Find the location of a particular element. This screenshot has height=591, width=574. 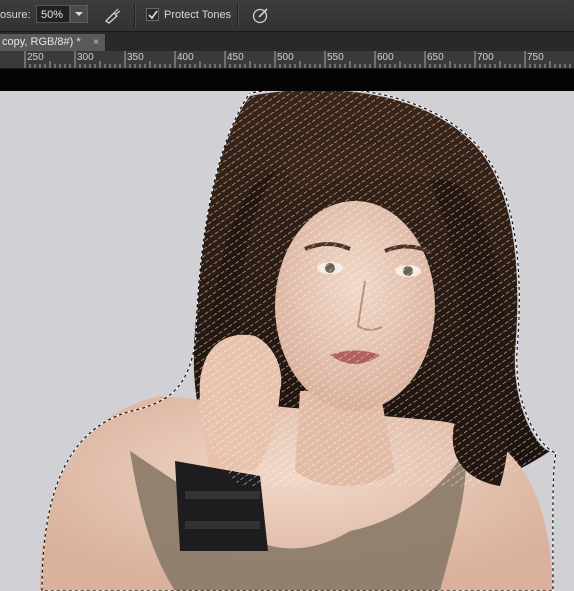

ruler-label: 450 is located at coordinates (235, 57).